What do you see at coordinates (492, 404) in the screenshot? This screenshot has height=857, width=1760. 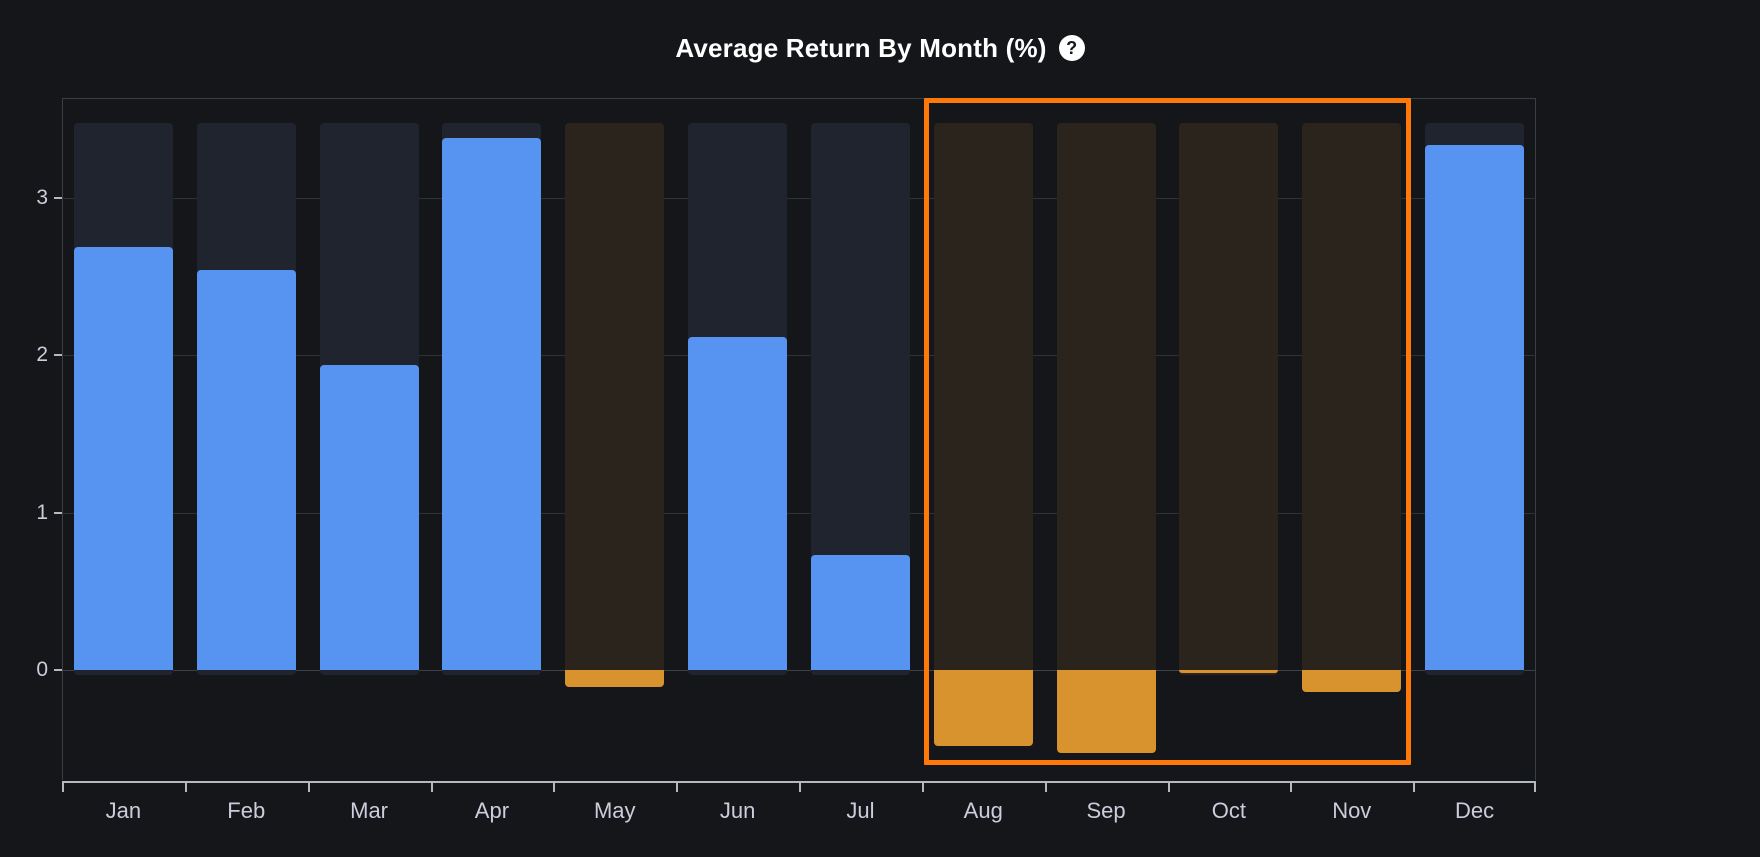 I see `bar-apr` at bounding box center [492, 404].